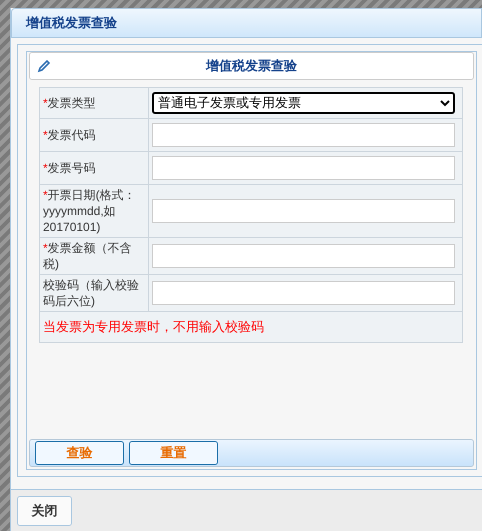  What do you see at coordinates (94, 293) in the screenshot?
I see `field-label: 校验码（输入校验码后六位)` at bounding box center [94, 293].